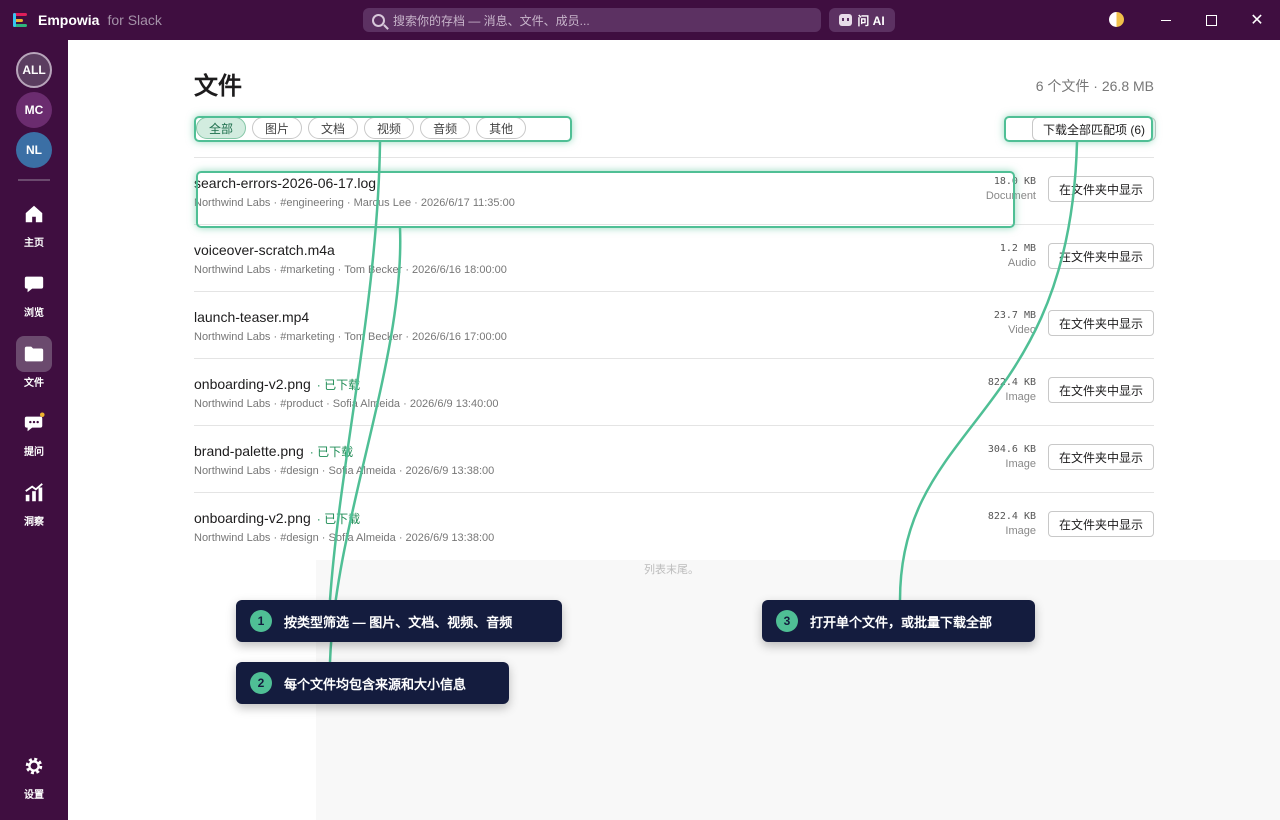  I want to click on maximize-button, so click(1211, 20).